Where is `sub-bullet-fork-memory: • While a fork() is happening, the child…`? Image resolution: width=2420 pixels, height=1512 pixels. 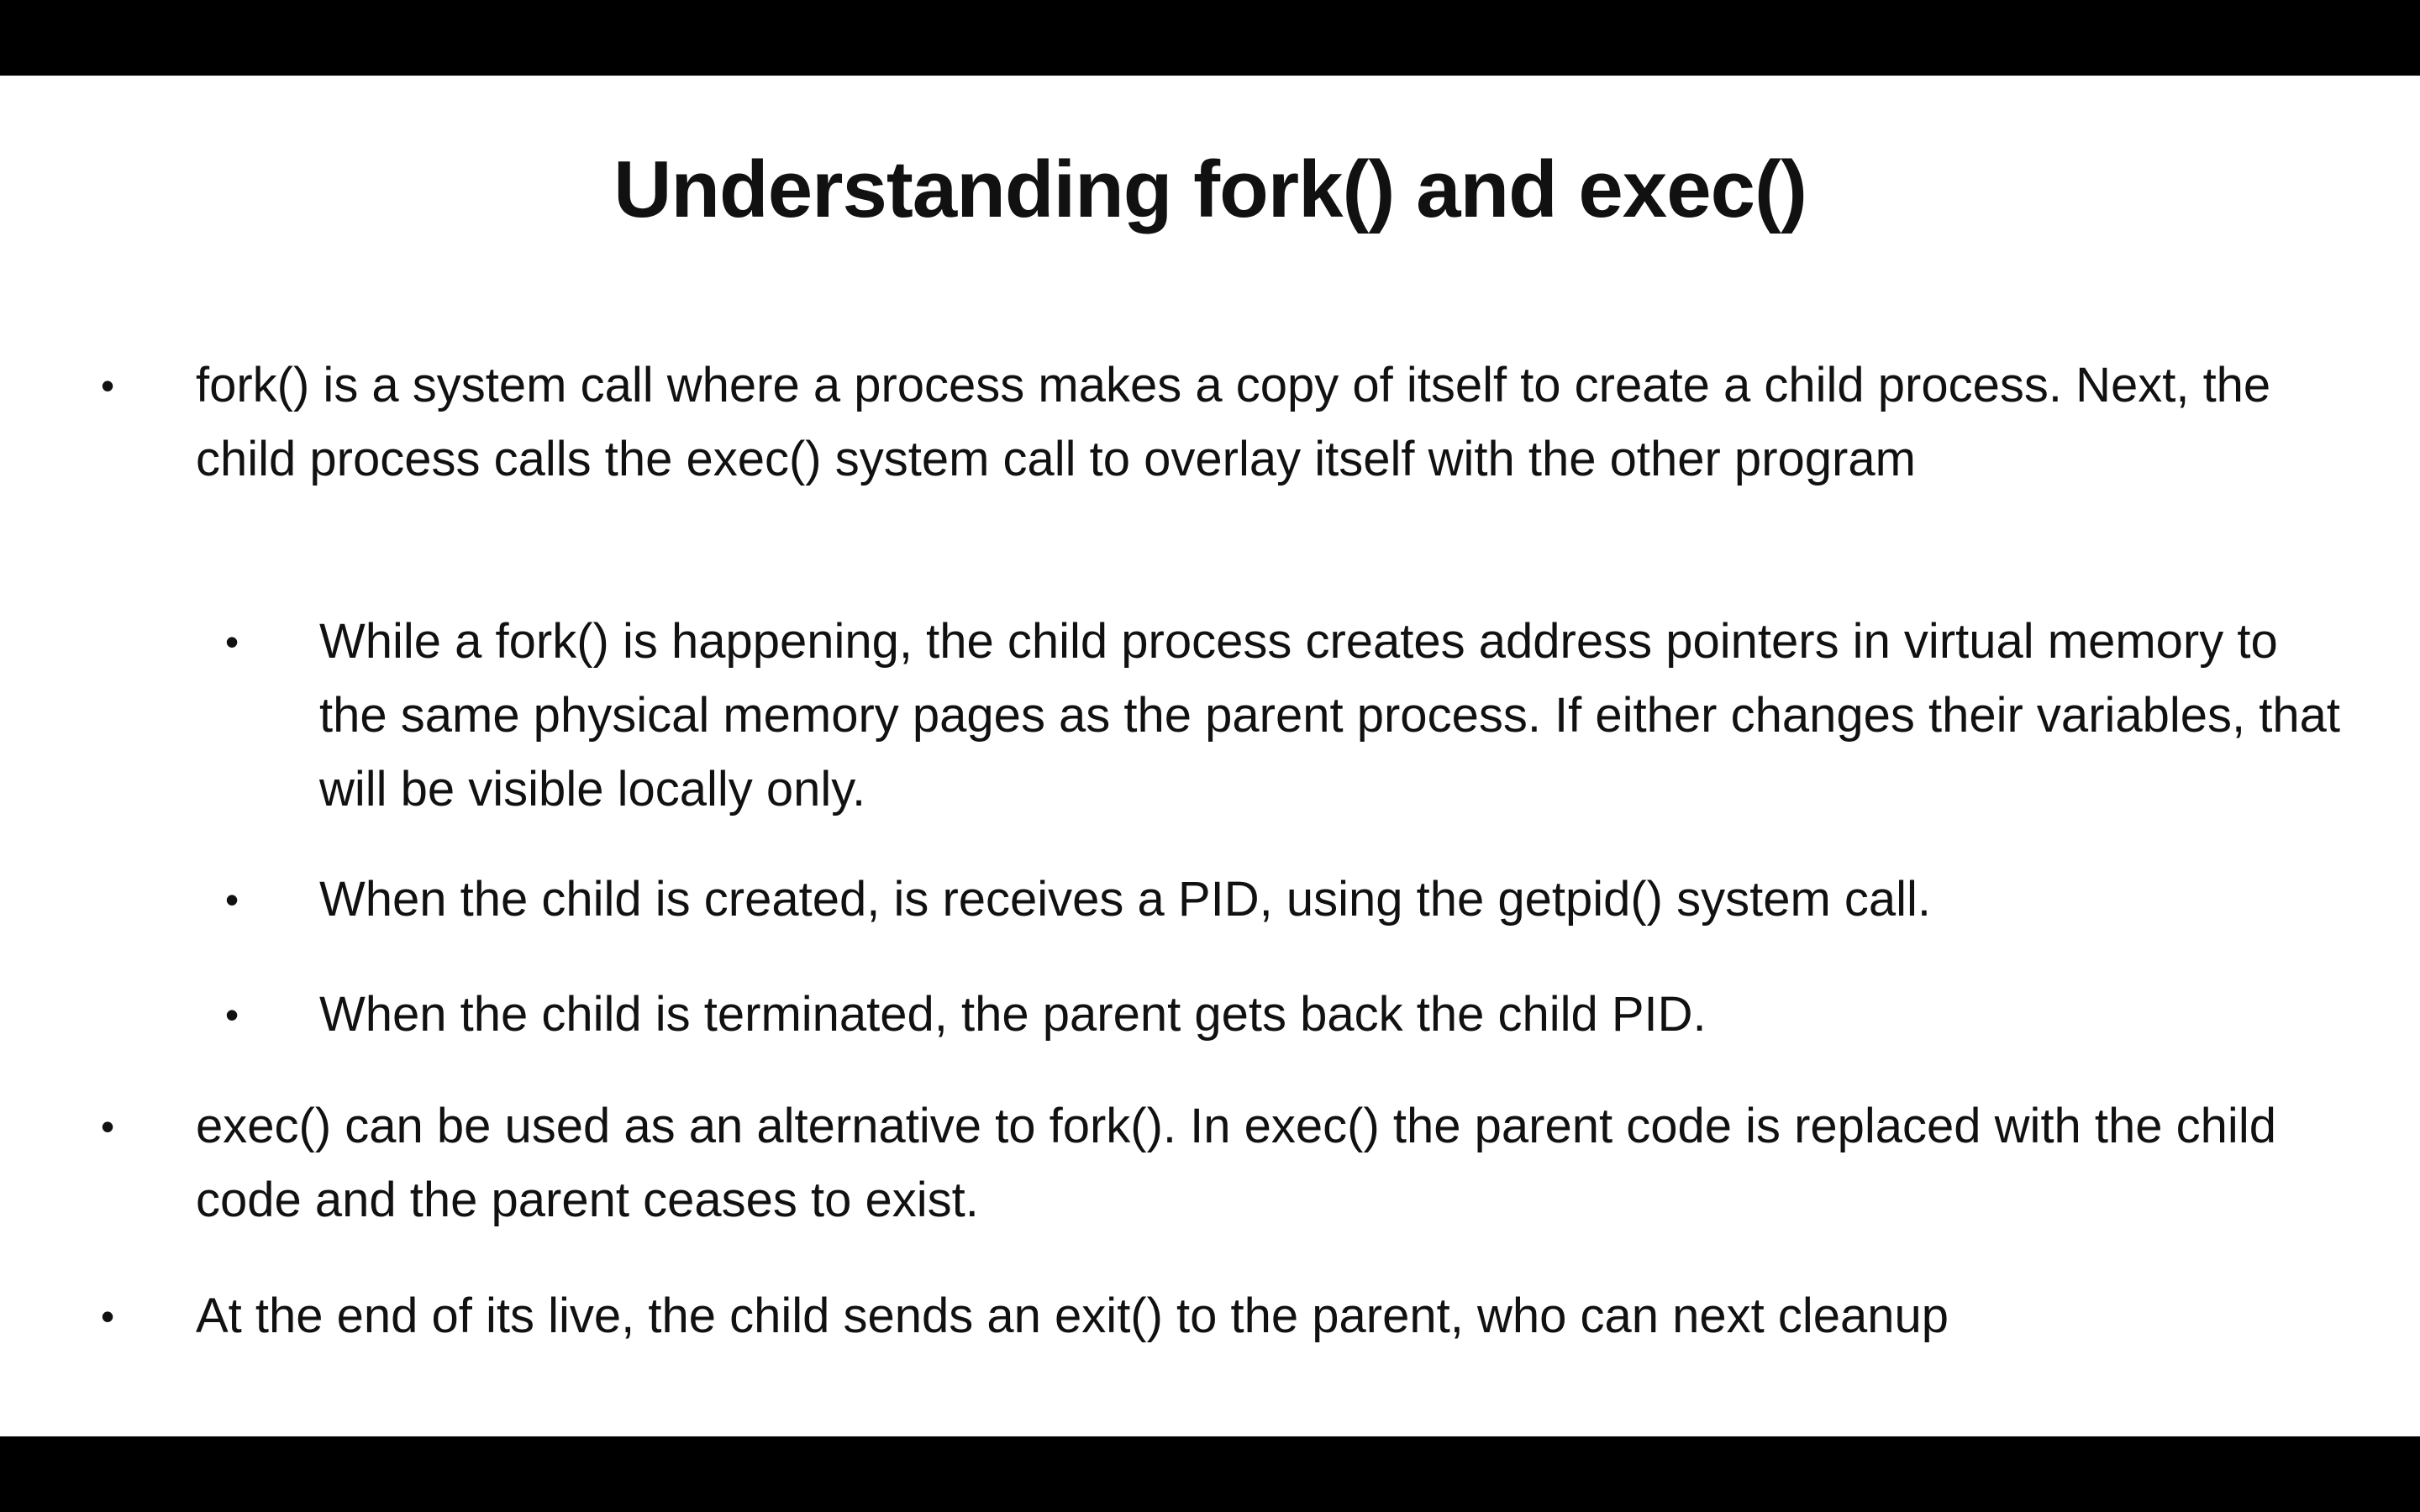
sub-bullet-fork-memory: • While a fork() is happening, the child… is located at coordinates (1284, 716).